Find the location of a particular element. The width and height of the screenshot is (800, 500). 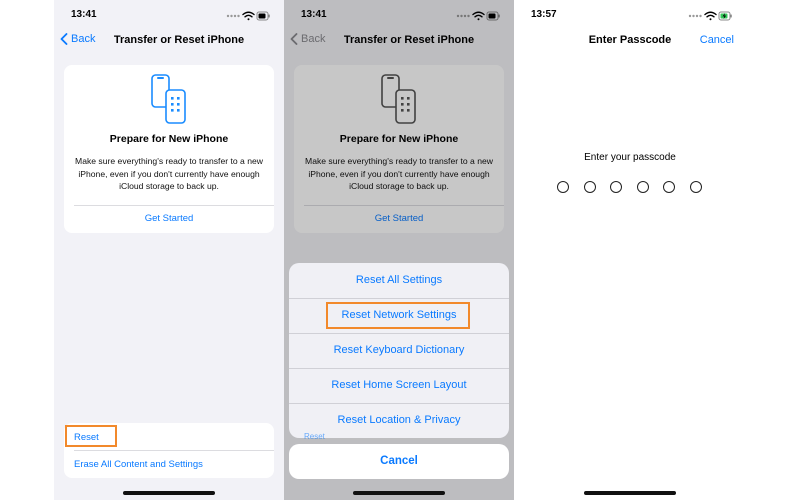

nav-bar: Enter Passcode Cancel is located at coordinates (630, 41).